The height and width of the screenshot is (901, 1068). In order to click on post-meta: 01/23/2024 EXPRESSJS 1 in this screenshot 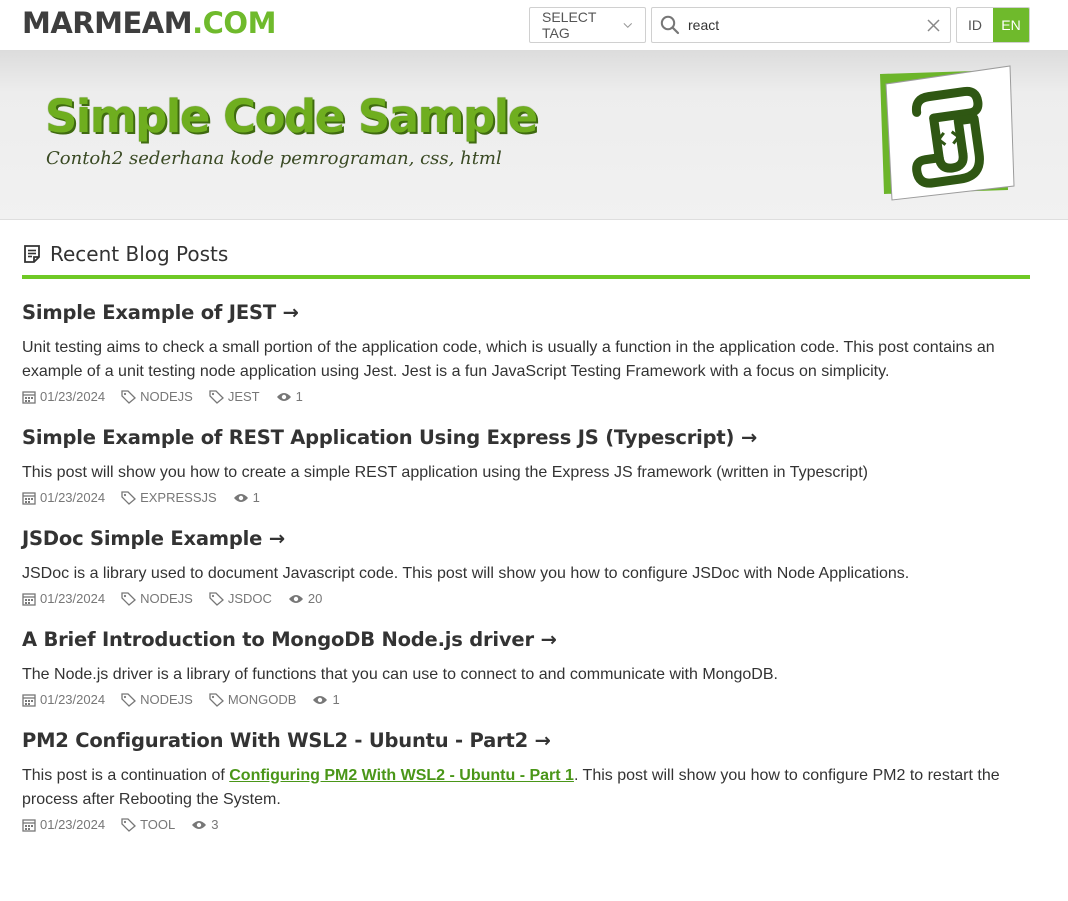, I will do `click(526, 497)`.